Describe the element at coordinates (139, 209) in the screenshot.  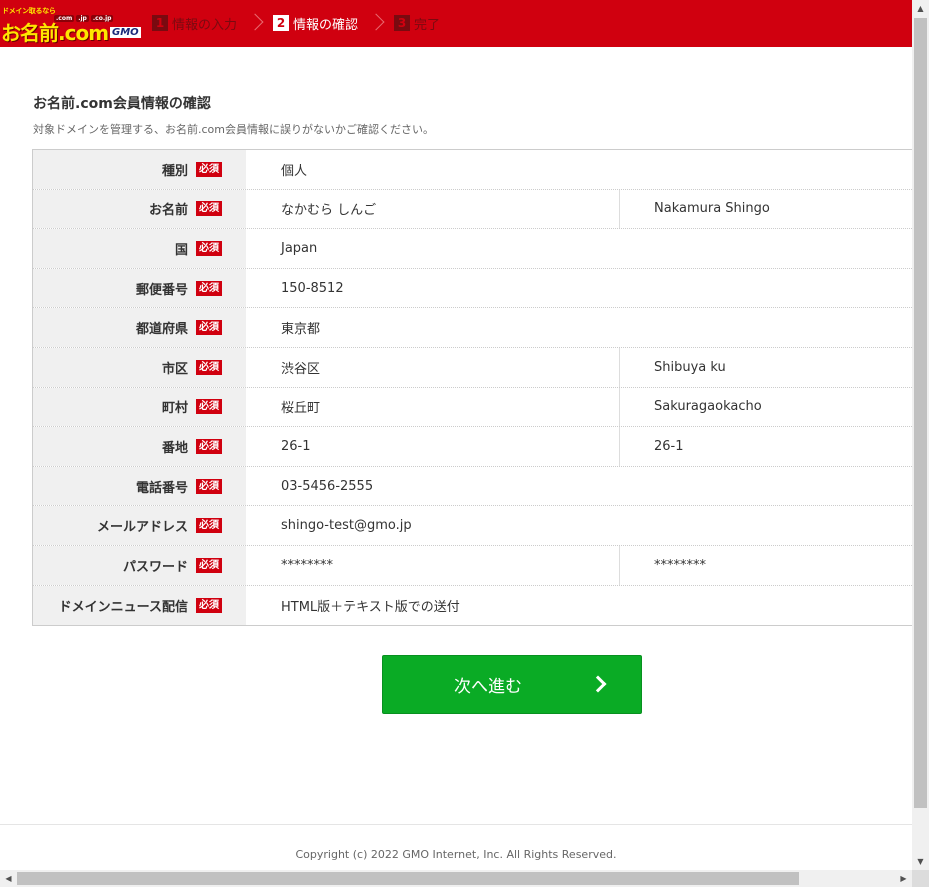
I see `row-label: お名前 必須` at that location.